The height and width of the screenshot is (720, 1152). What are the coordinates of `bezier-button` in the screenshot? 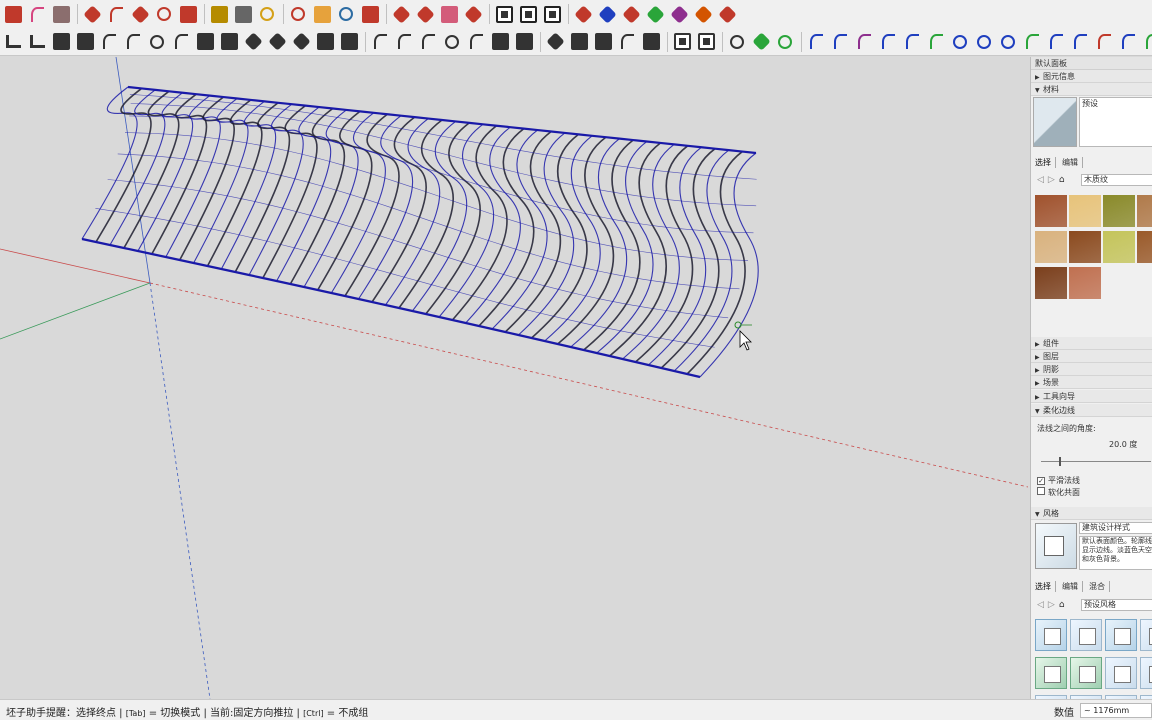 It's located at (133, 42).